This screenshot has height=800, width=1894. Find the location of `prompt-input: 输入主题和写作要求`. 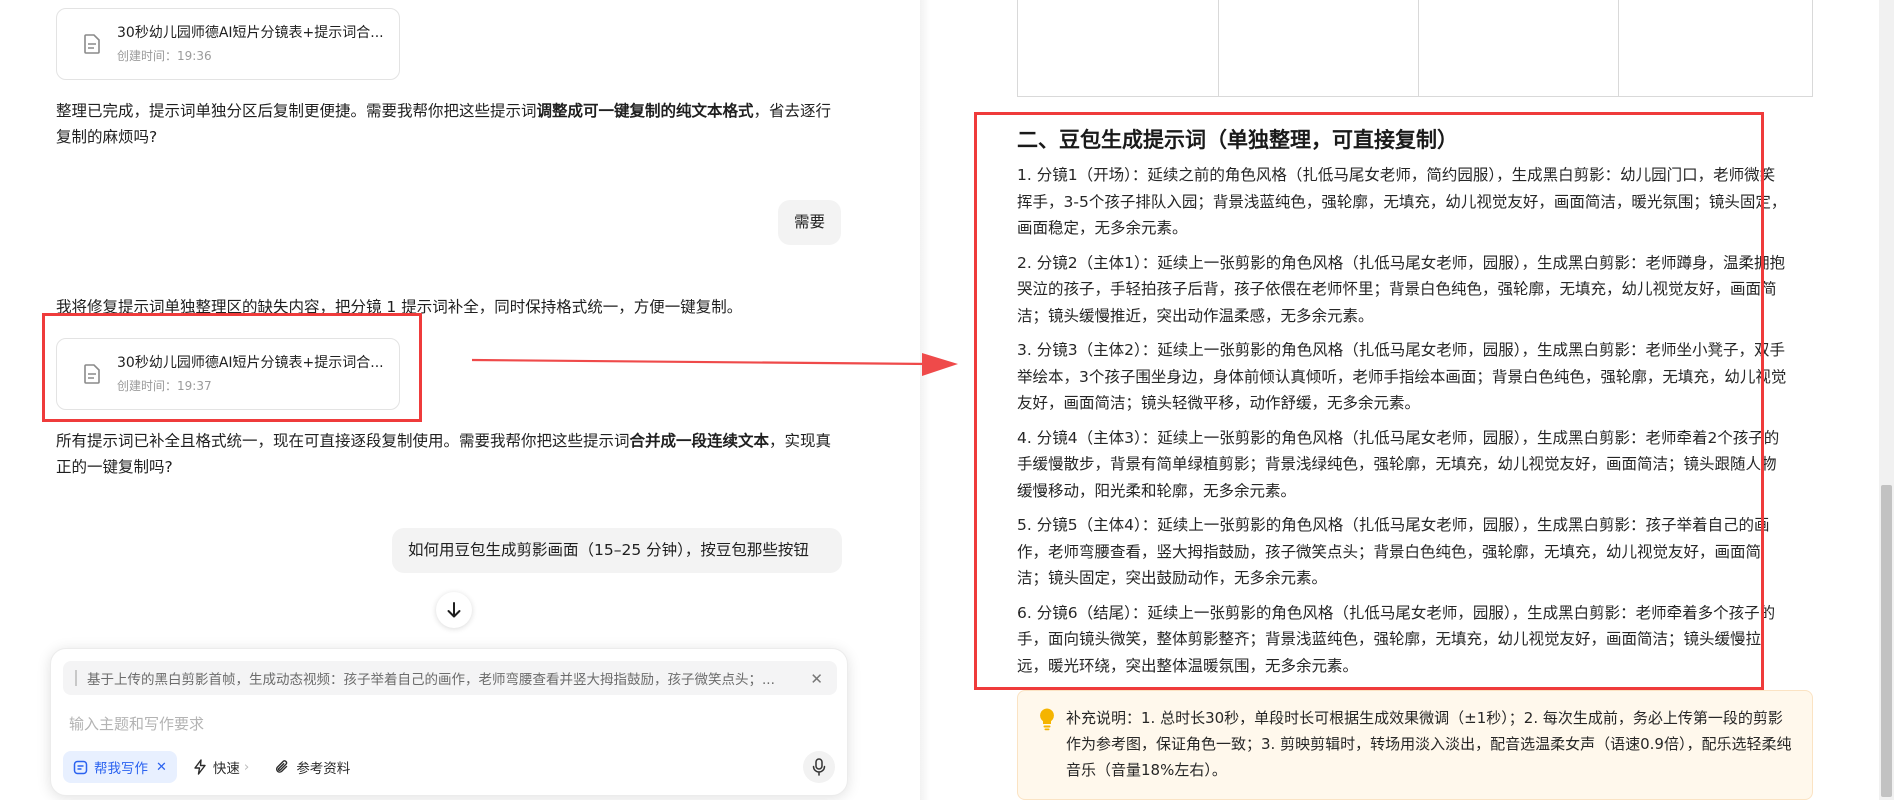

prompt-input: 输入主题和写作要求 is located at coordinates (136, 723).